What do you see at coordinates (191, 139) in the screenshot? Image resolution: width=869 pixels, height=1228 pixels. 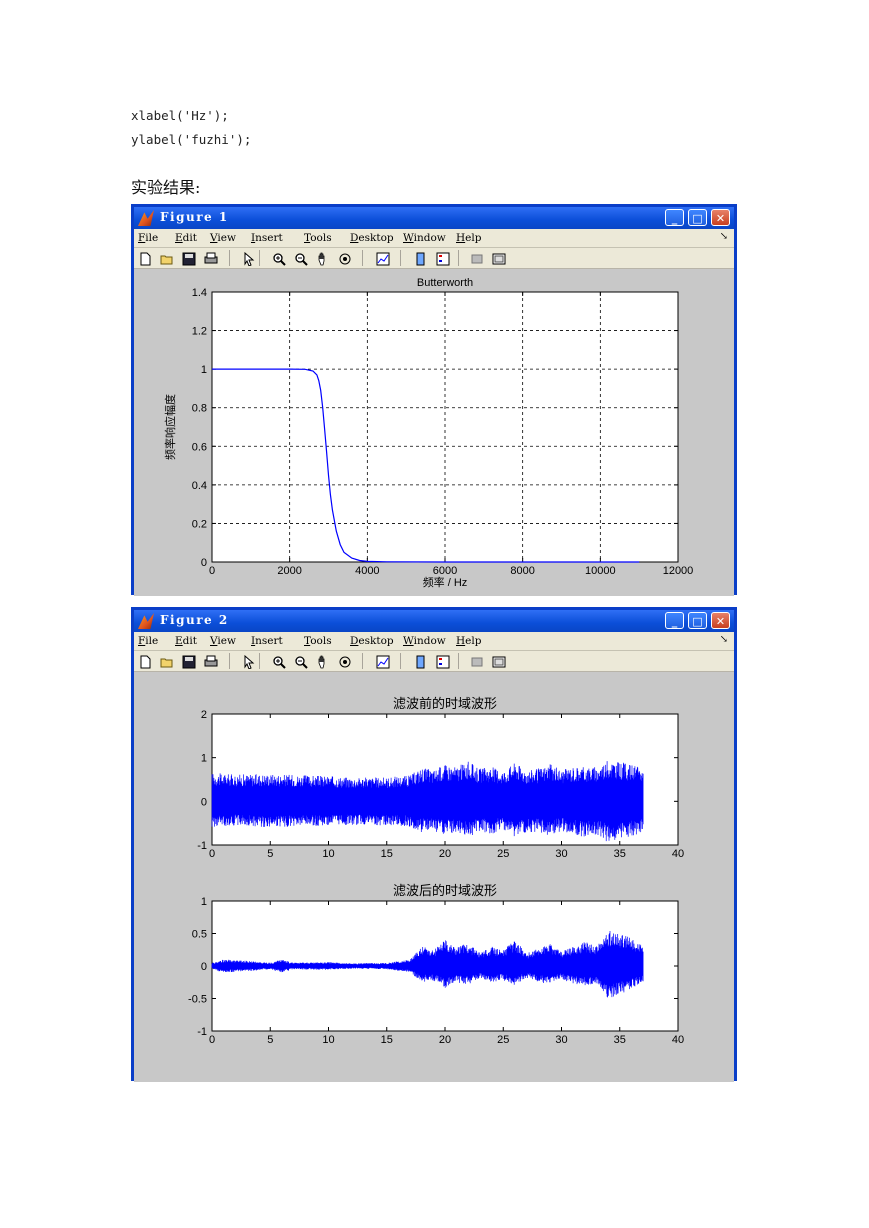 I see `code-line-ylabel: ylabel('fuzhi');` at bounding box center [191, 139].